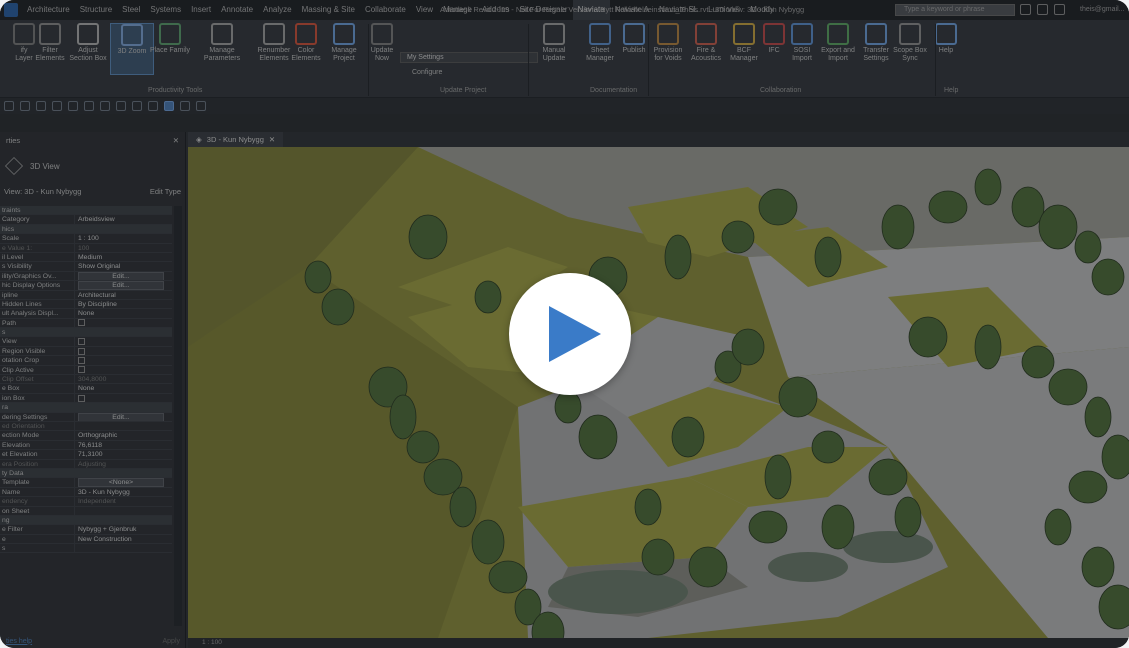  I want to click on play-icon, so click(575, 334).